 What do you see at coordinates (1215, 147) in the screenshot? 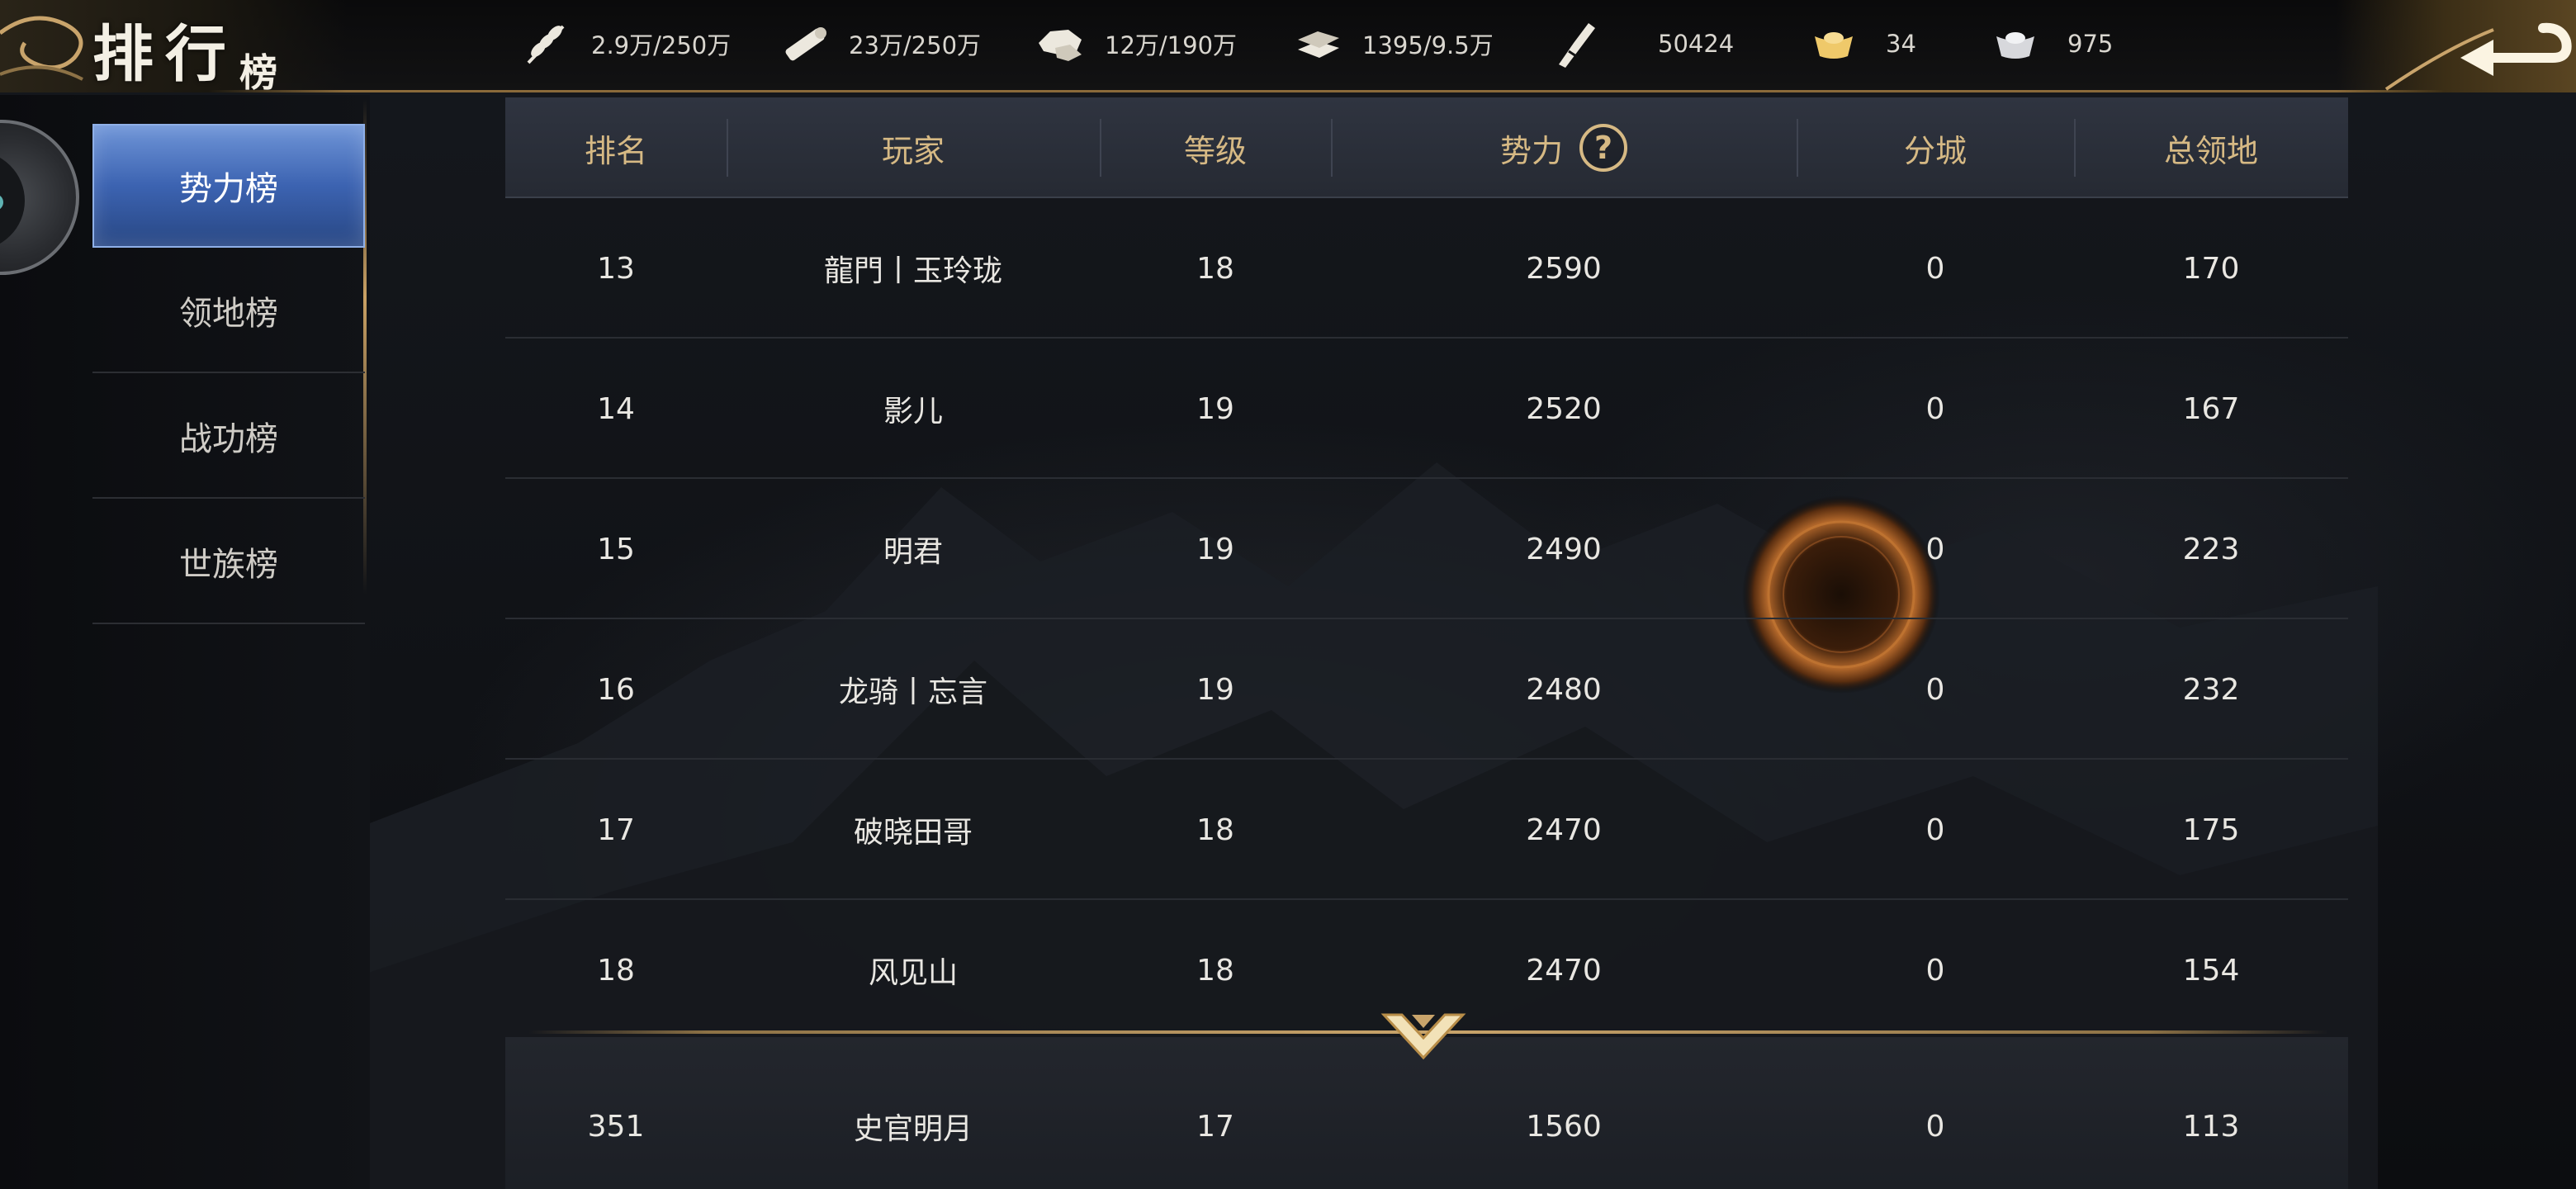
I see `header-level: 等级` at bounding box center [1215, 147].